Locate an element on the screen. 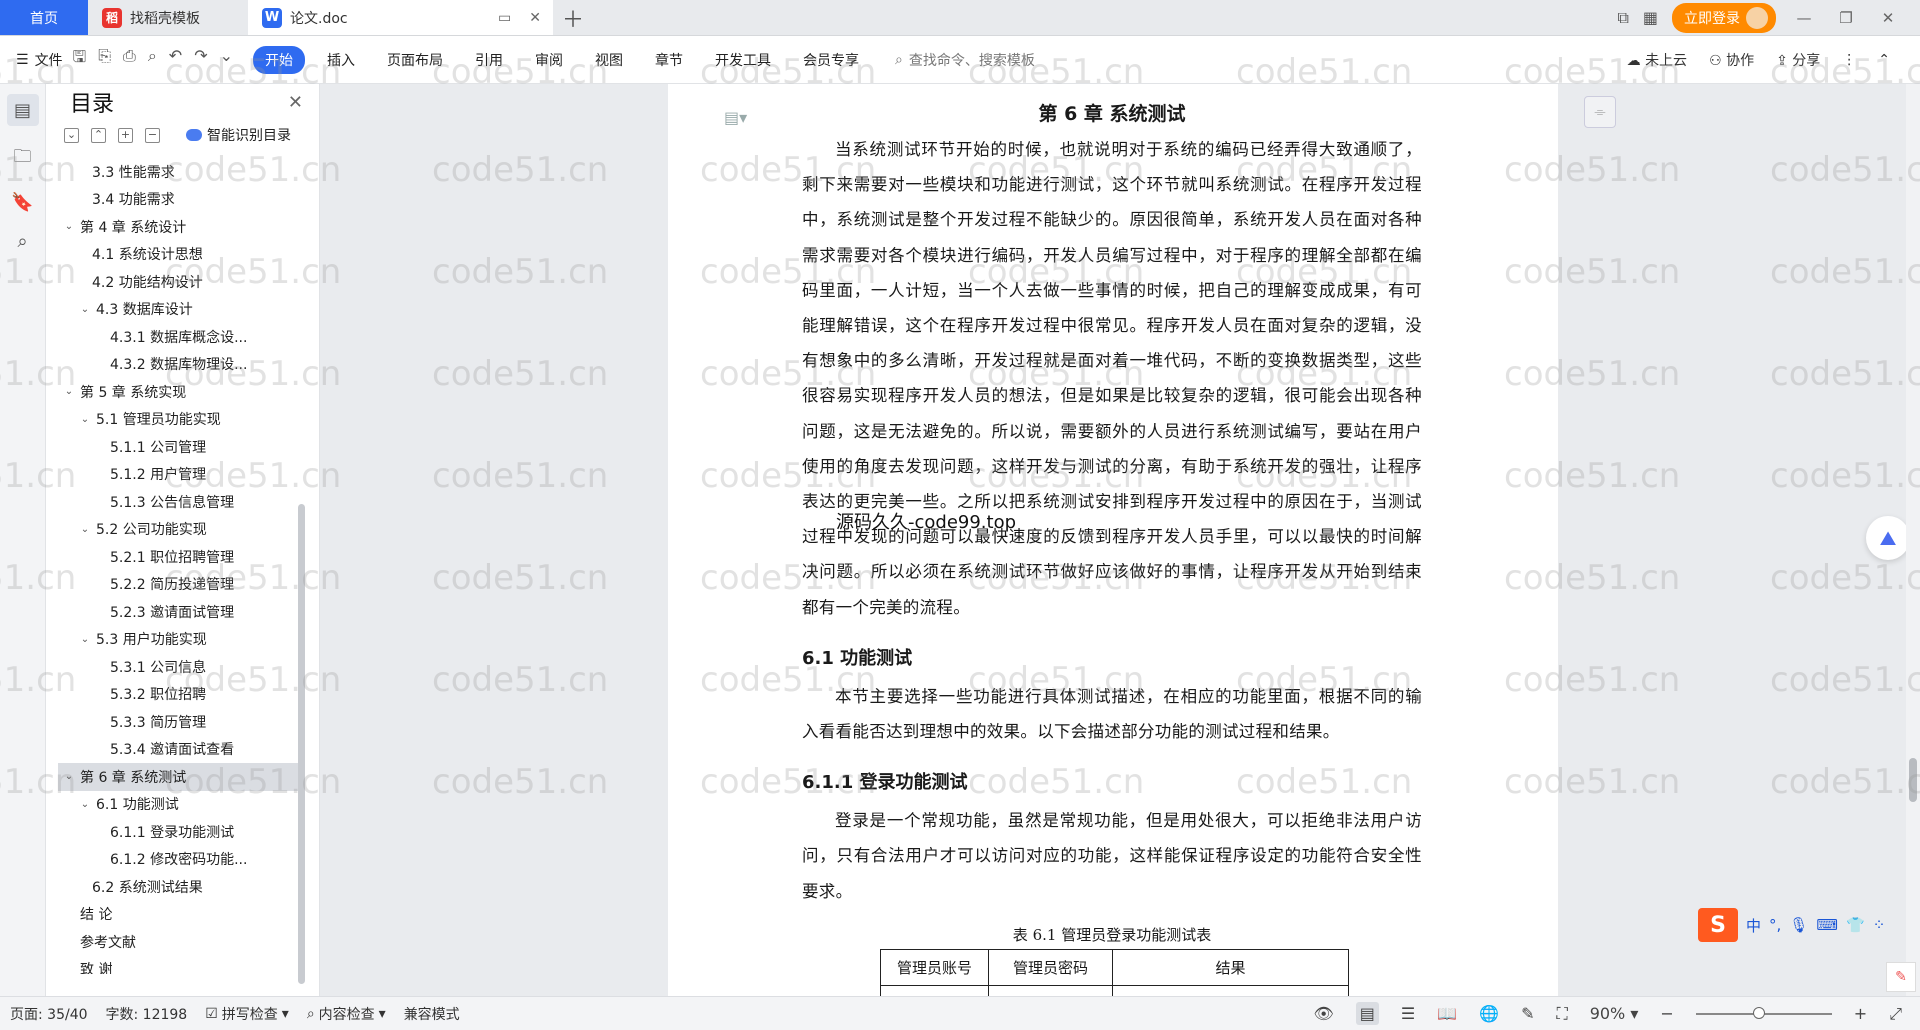 This screenshot has height=1030, width=1920. toc-item: 5.3.4 邀请面试查看 is located at coordinates (178, 750).